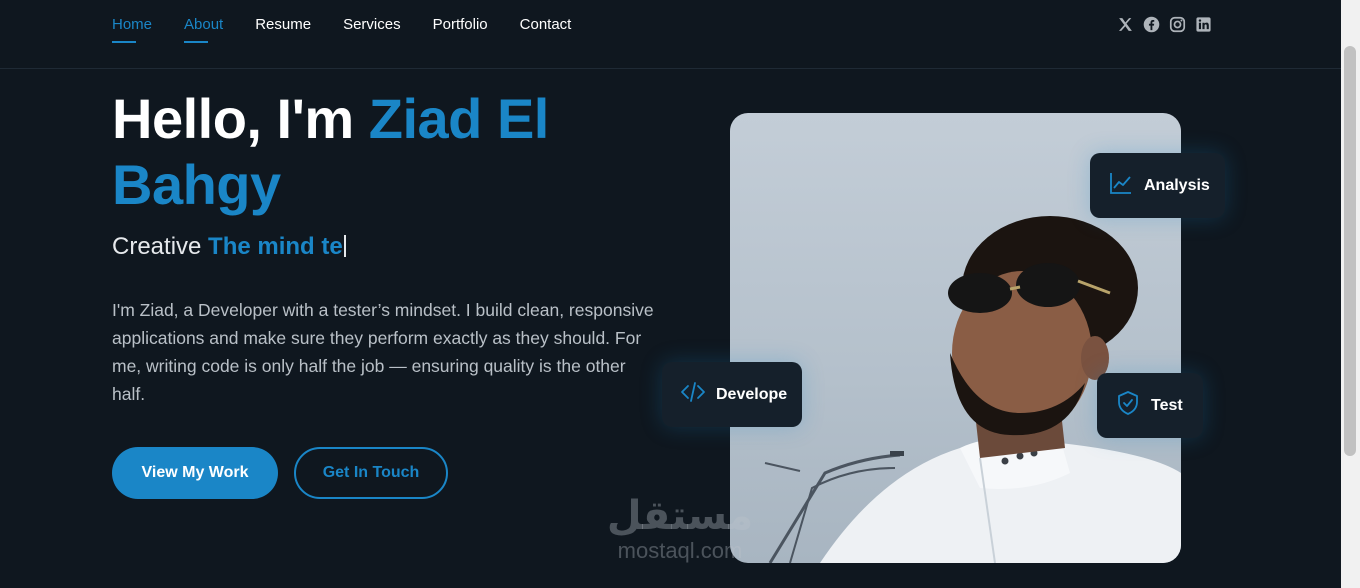 This screenshot has width=1360, height=588. Describe the element at coordinates (392, 152) in the screenshot. I see `hero-title: Hello, I'm Ziad El Bahgy` at that location.